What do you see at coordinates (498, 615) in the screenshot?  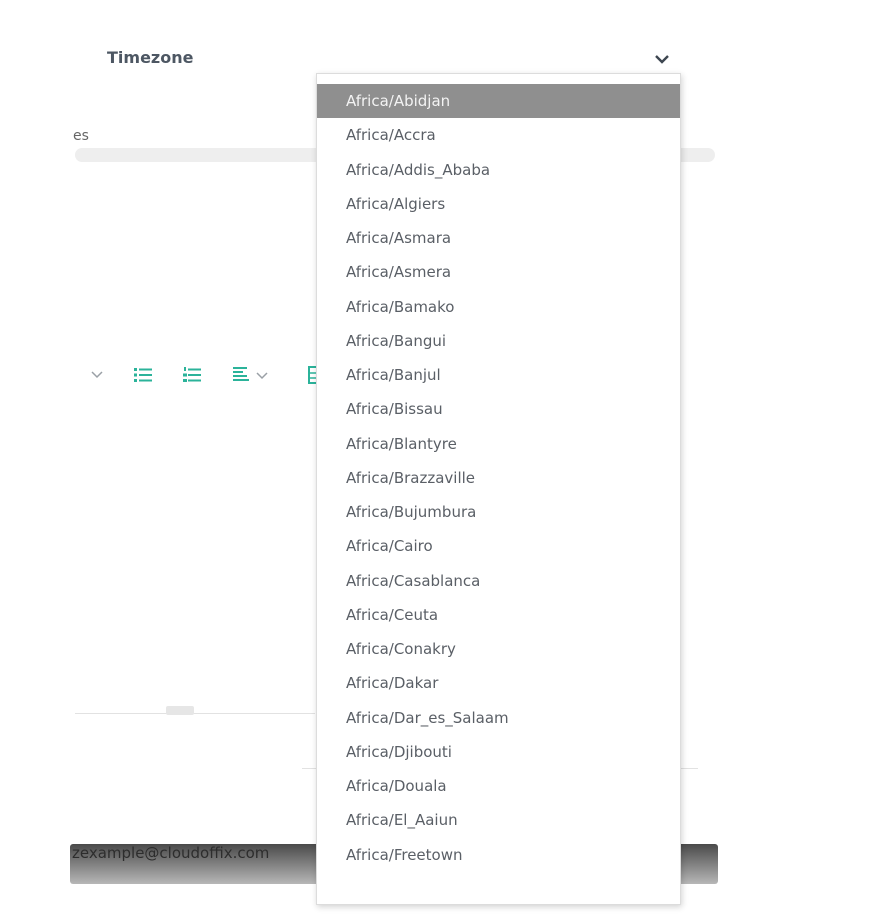 I see `timezone-option: Africa/Ceuta` at bounding box center [498, 615].